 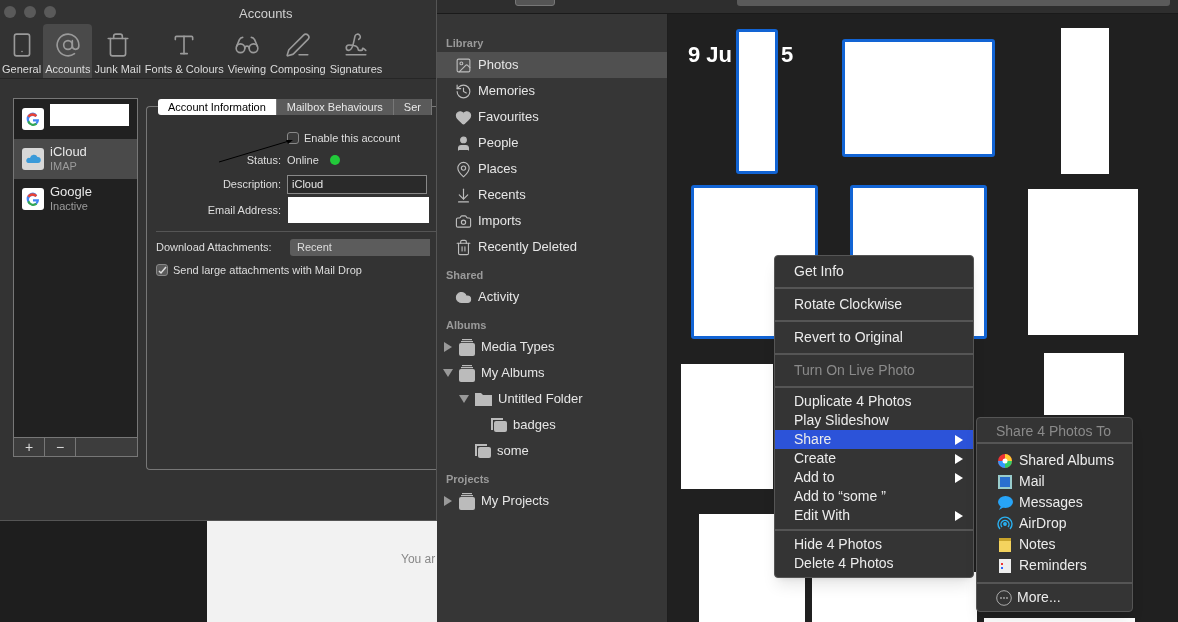 I want to click on window-title: Accounts, so click(x=266, y=14).